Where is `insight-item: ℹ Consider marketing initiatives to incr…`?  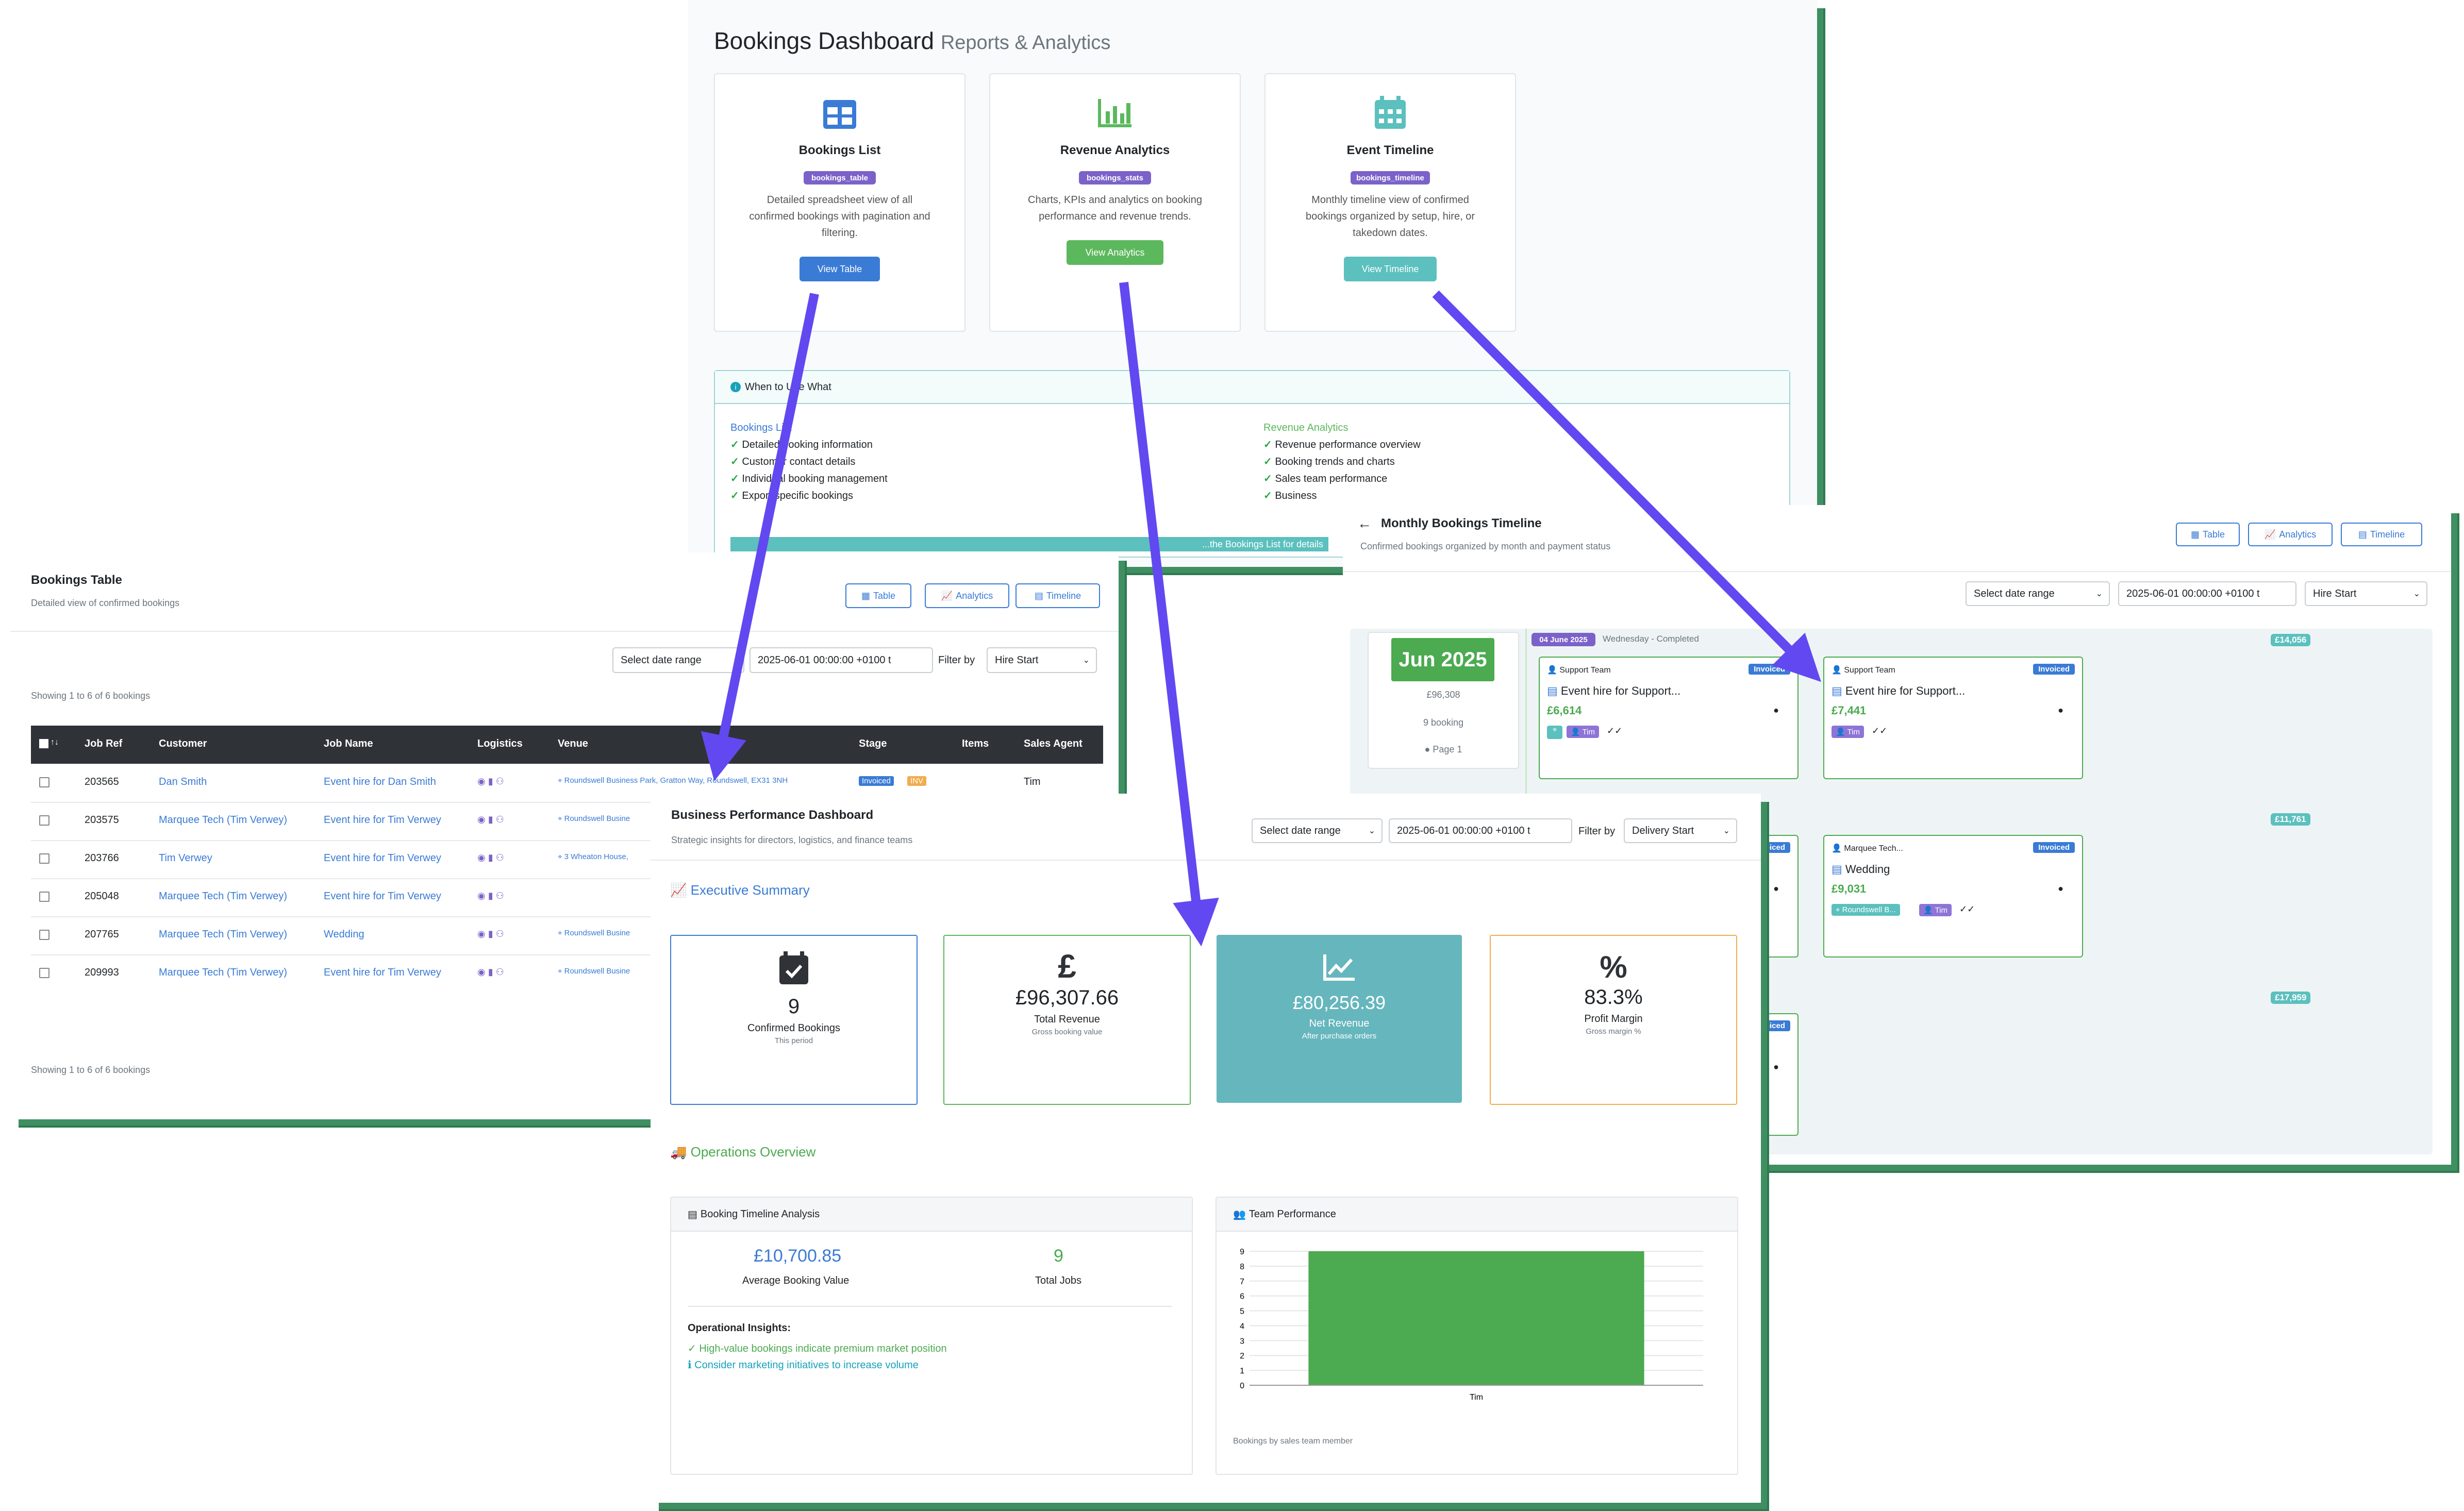 insight-item: ℹ Consider marketing initiatives to incr… is located at coordinates (803, 1365).